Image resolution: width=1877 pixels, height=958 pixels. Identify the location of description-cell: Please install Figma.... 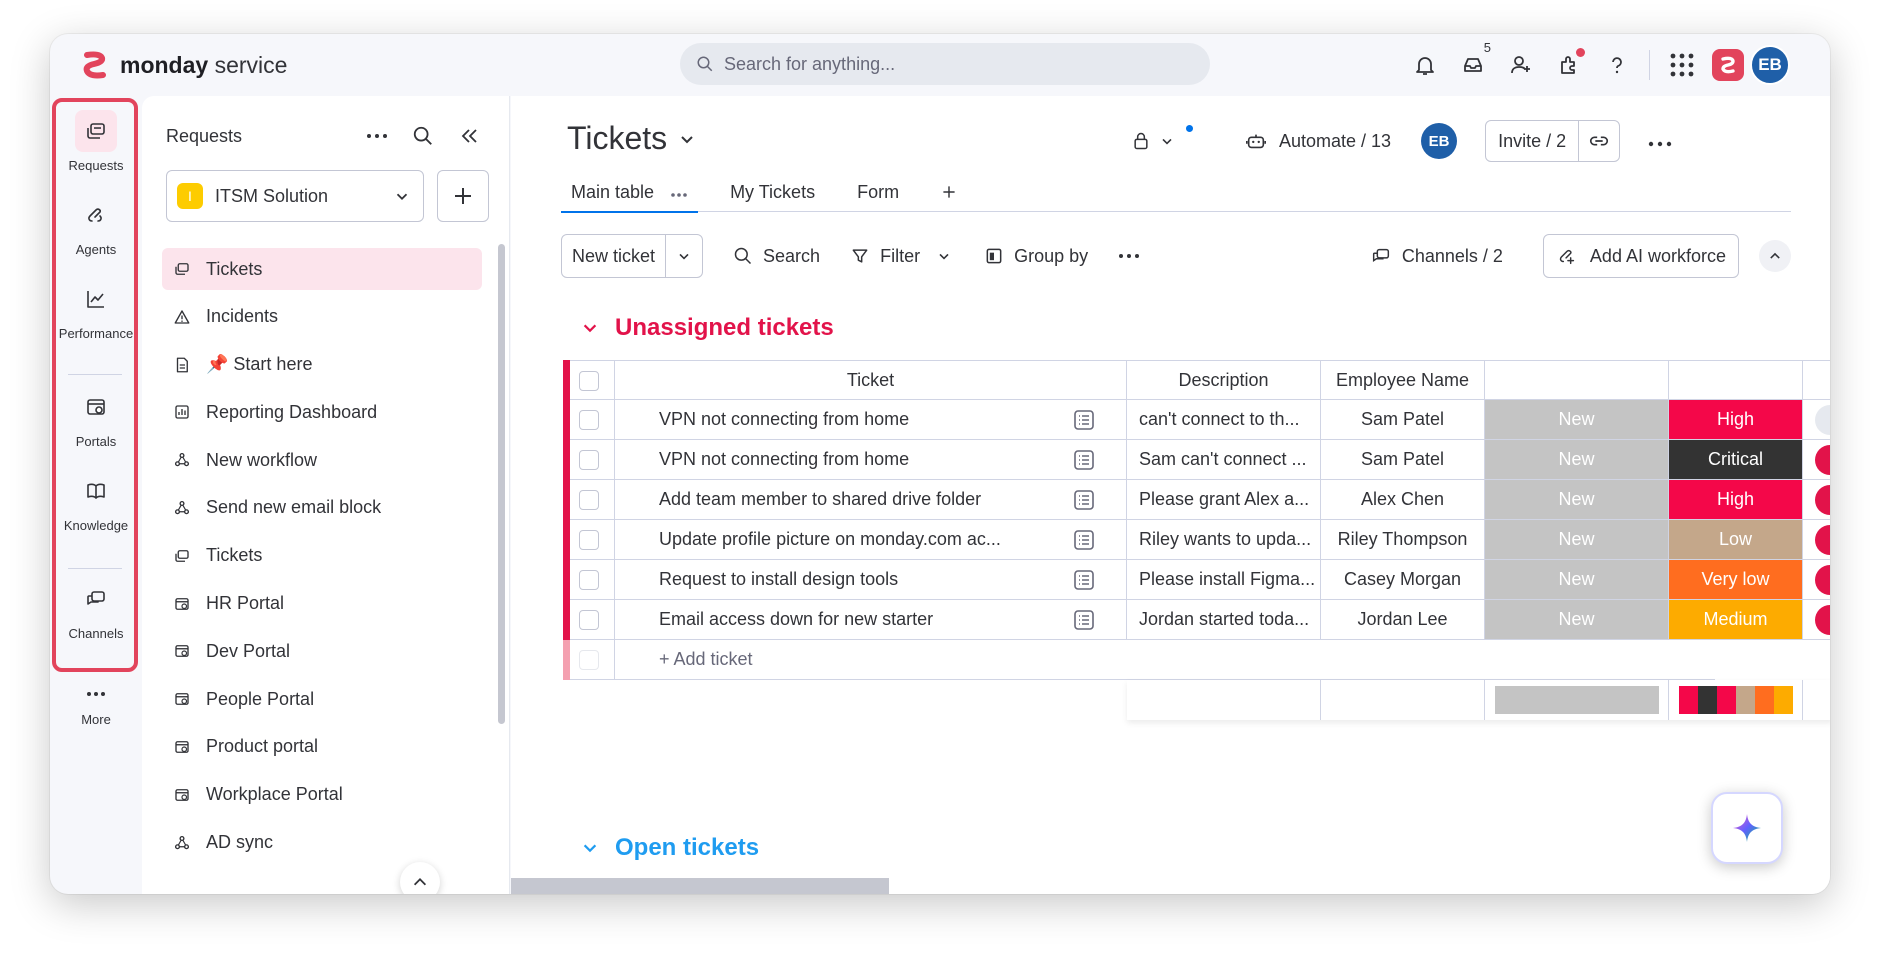
(1224, 579).